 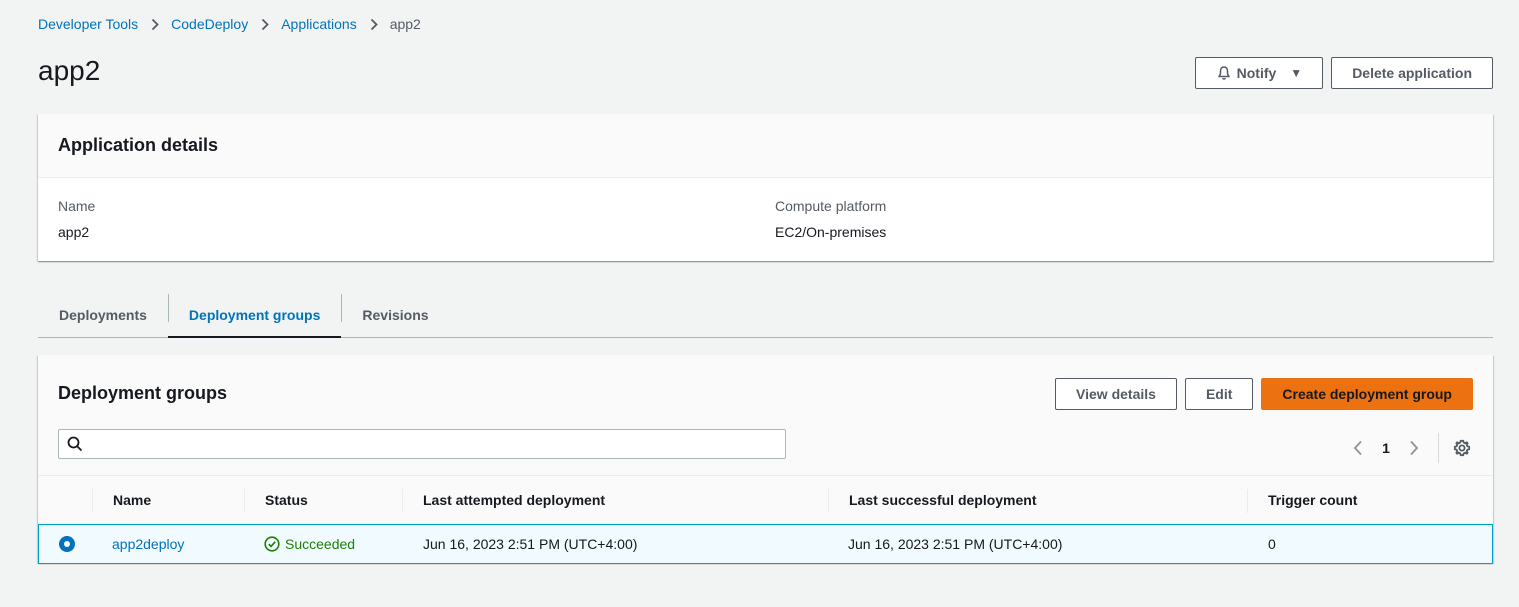 I want to click on tab-deployment-groups: Deployment groups, so click(x=254, y=315).